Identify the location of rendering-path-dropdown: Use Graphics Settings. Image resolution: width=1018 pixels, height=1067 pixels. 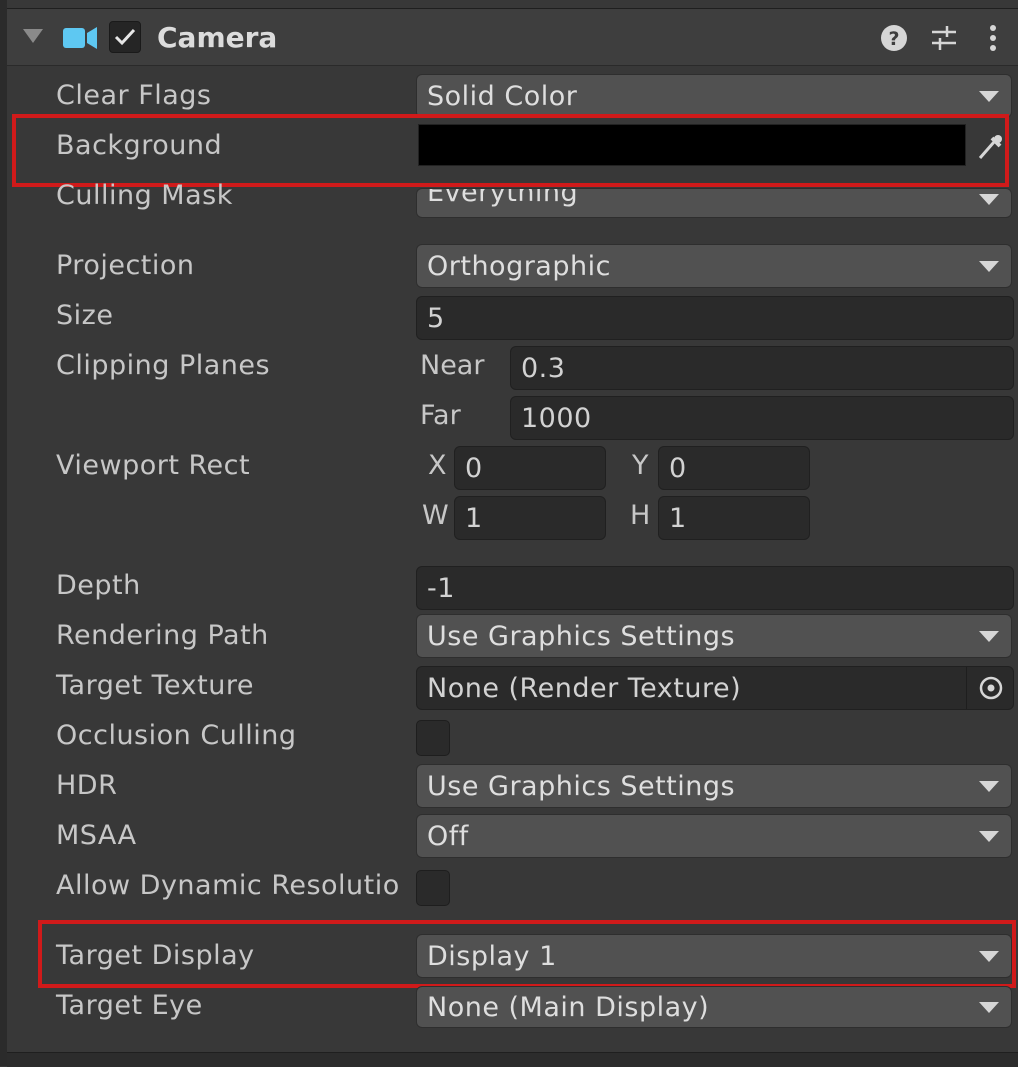
(714, 636).